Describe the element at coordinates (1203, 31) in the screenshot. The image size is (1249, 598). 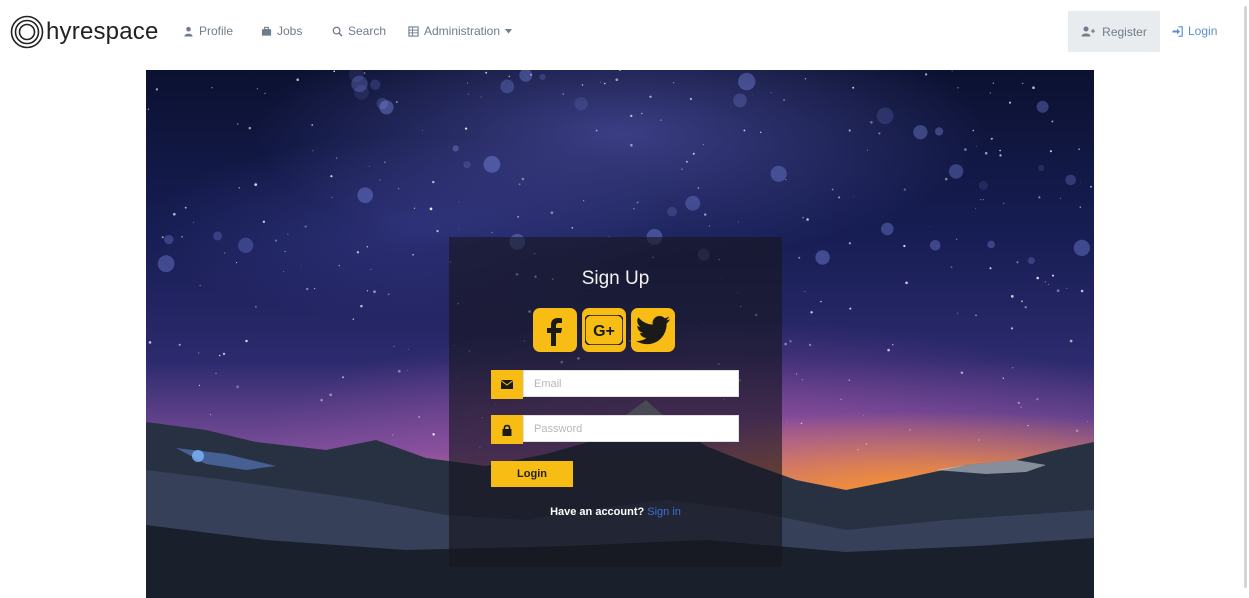
I see `login-label: Login` at that location.